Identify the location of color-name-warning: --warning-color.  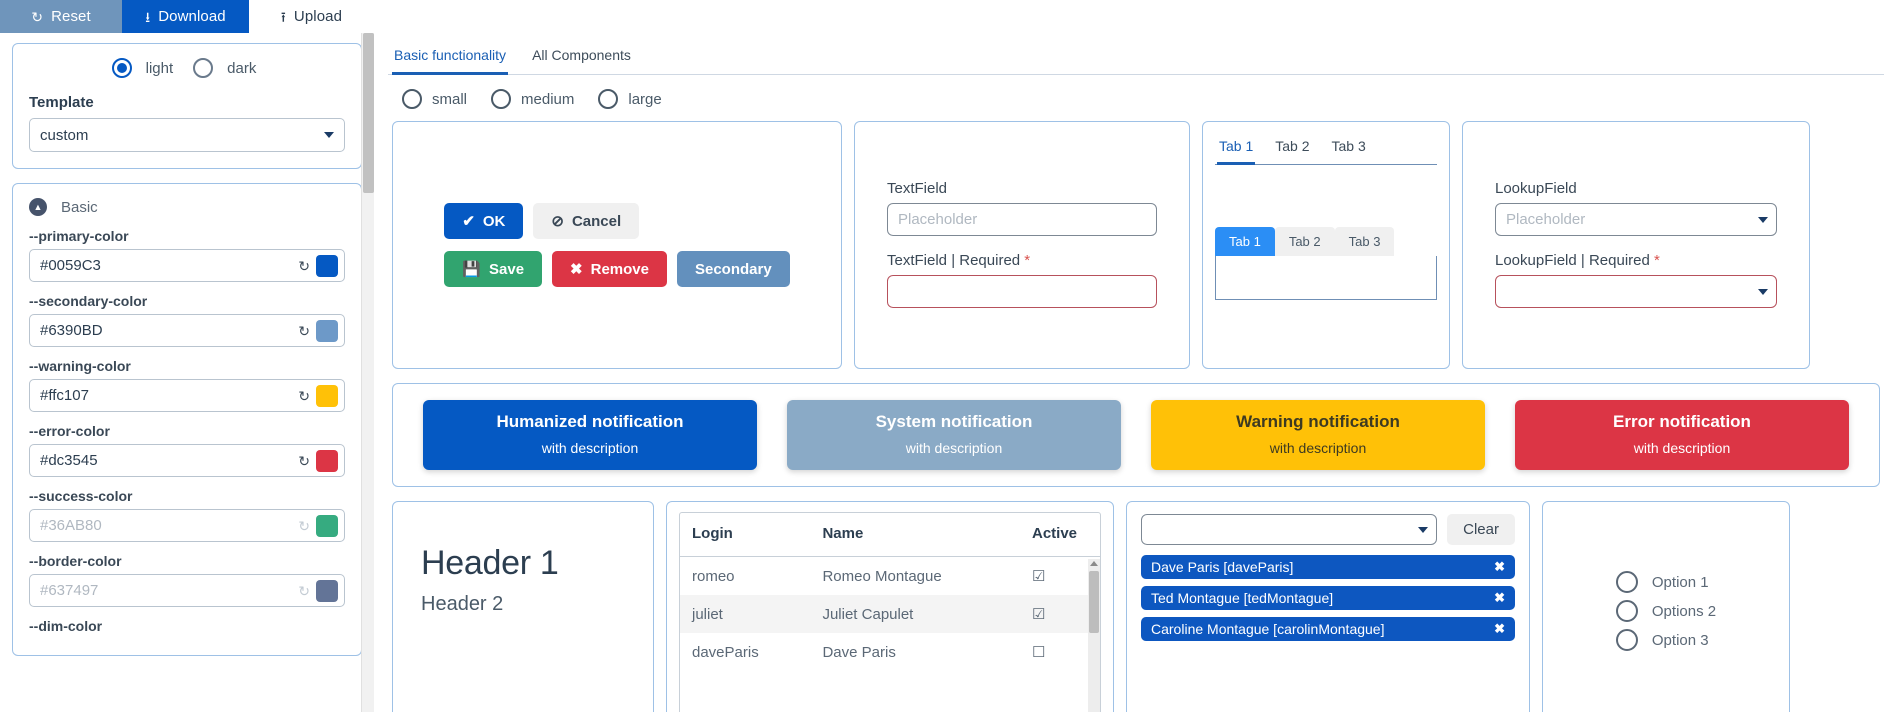
(80, 366).